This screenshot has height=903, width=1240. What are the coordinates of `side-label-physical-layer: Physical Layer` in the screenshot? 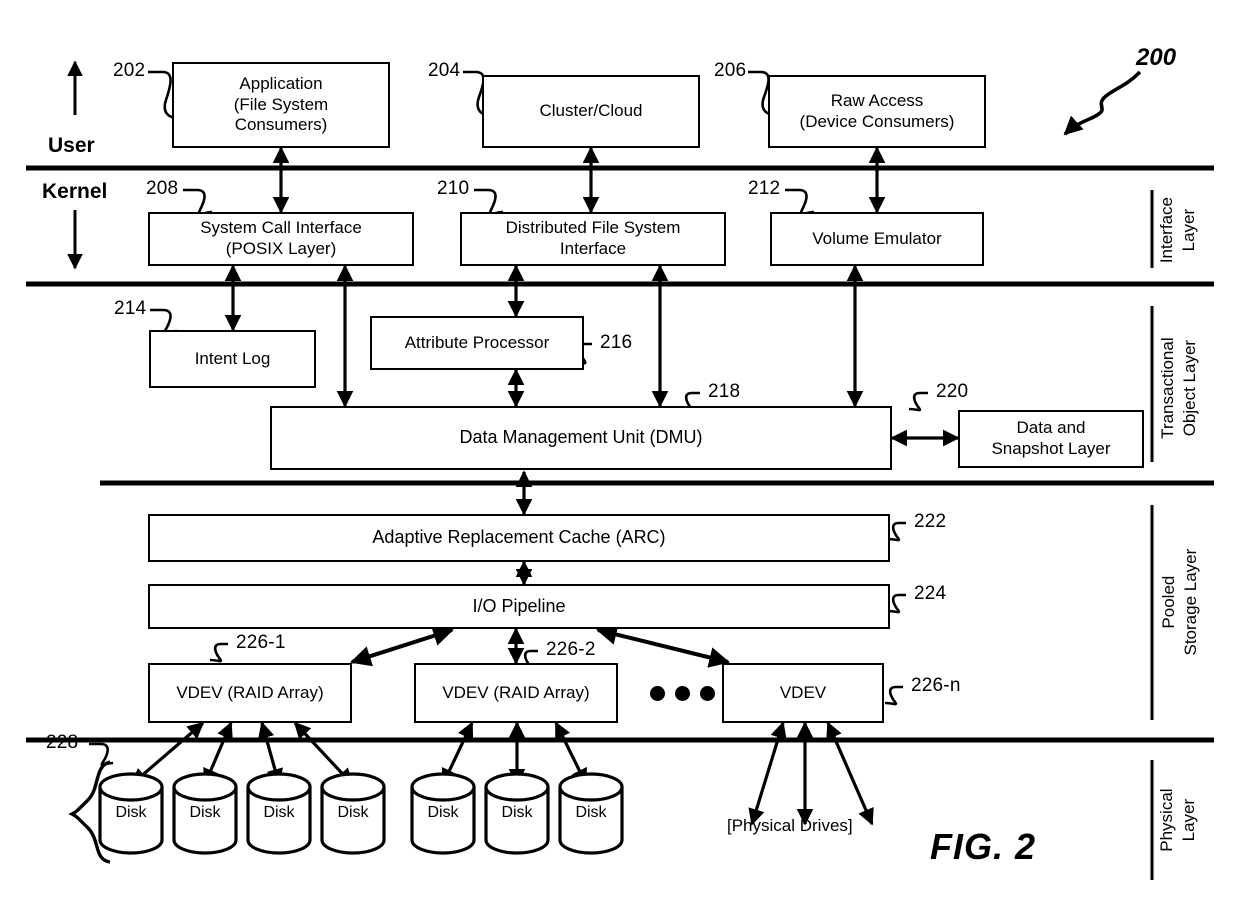 It's located at (1178, 820).